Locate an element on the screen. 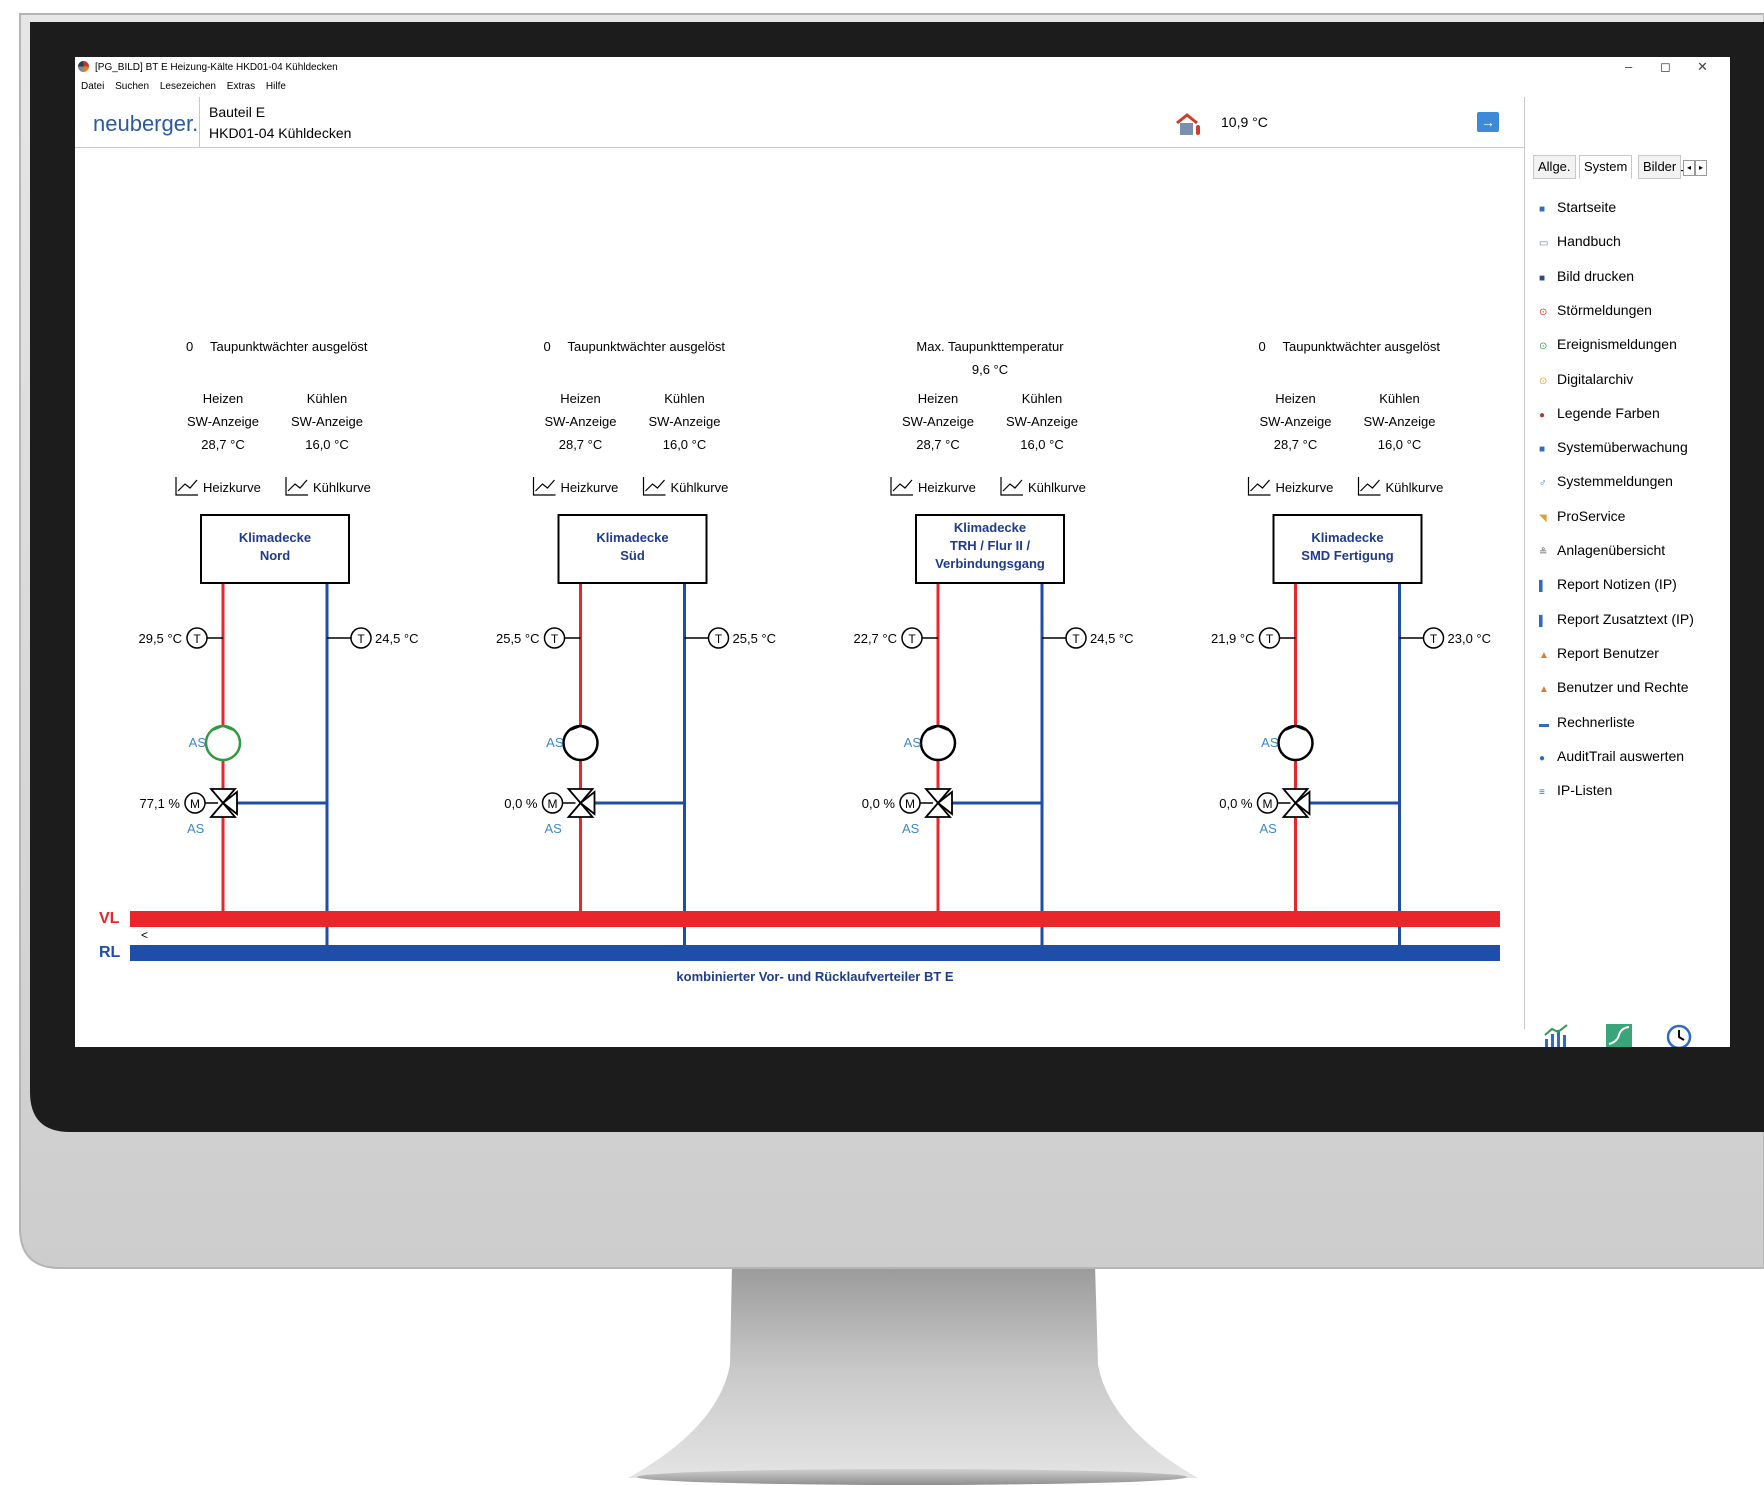 The image size is (1764, 1485). tab-system: System is located at coordinates (1606, 167).